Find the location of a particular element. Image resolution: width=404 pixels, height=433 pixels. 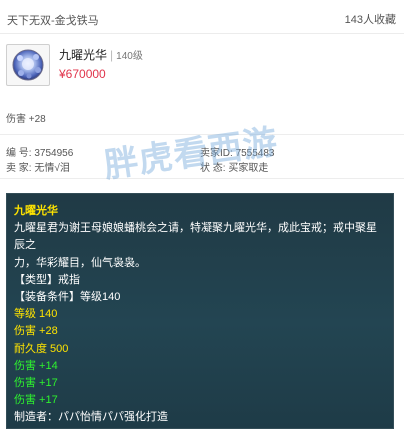

detail-durability: 耐久度 500 is located at coordinates (41, 348).